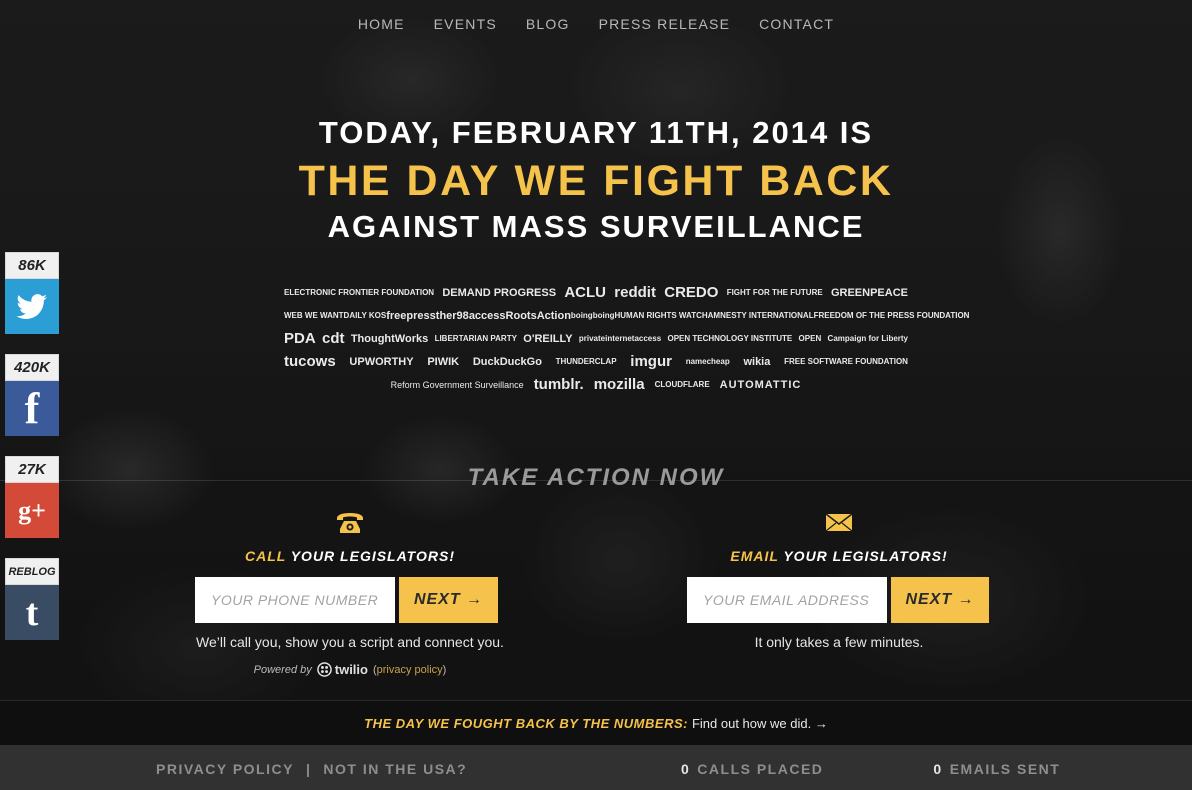  I want to click on email-heading-rest: YOUR LEGISLATORS!, so click(863, 556).